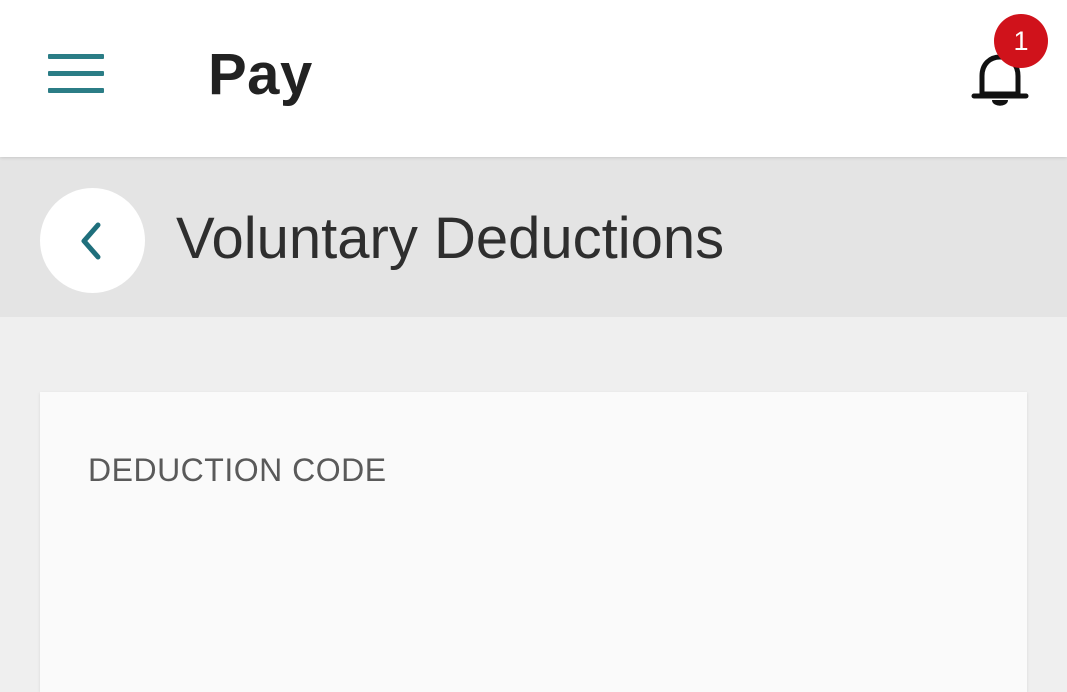  I want to click on deduction-code-label: DEDUCTION CODE, so click(237, 470).